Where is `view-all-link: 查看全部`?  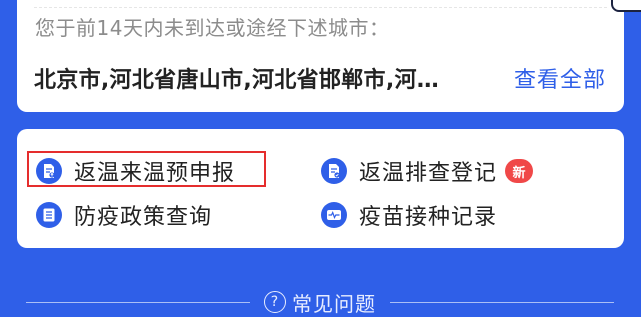 view-all-link: 查看全部 is located at coordinates (560, 78).